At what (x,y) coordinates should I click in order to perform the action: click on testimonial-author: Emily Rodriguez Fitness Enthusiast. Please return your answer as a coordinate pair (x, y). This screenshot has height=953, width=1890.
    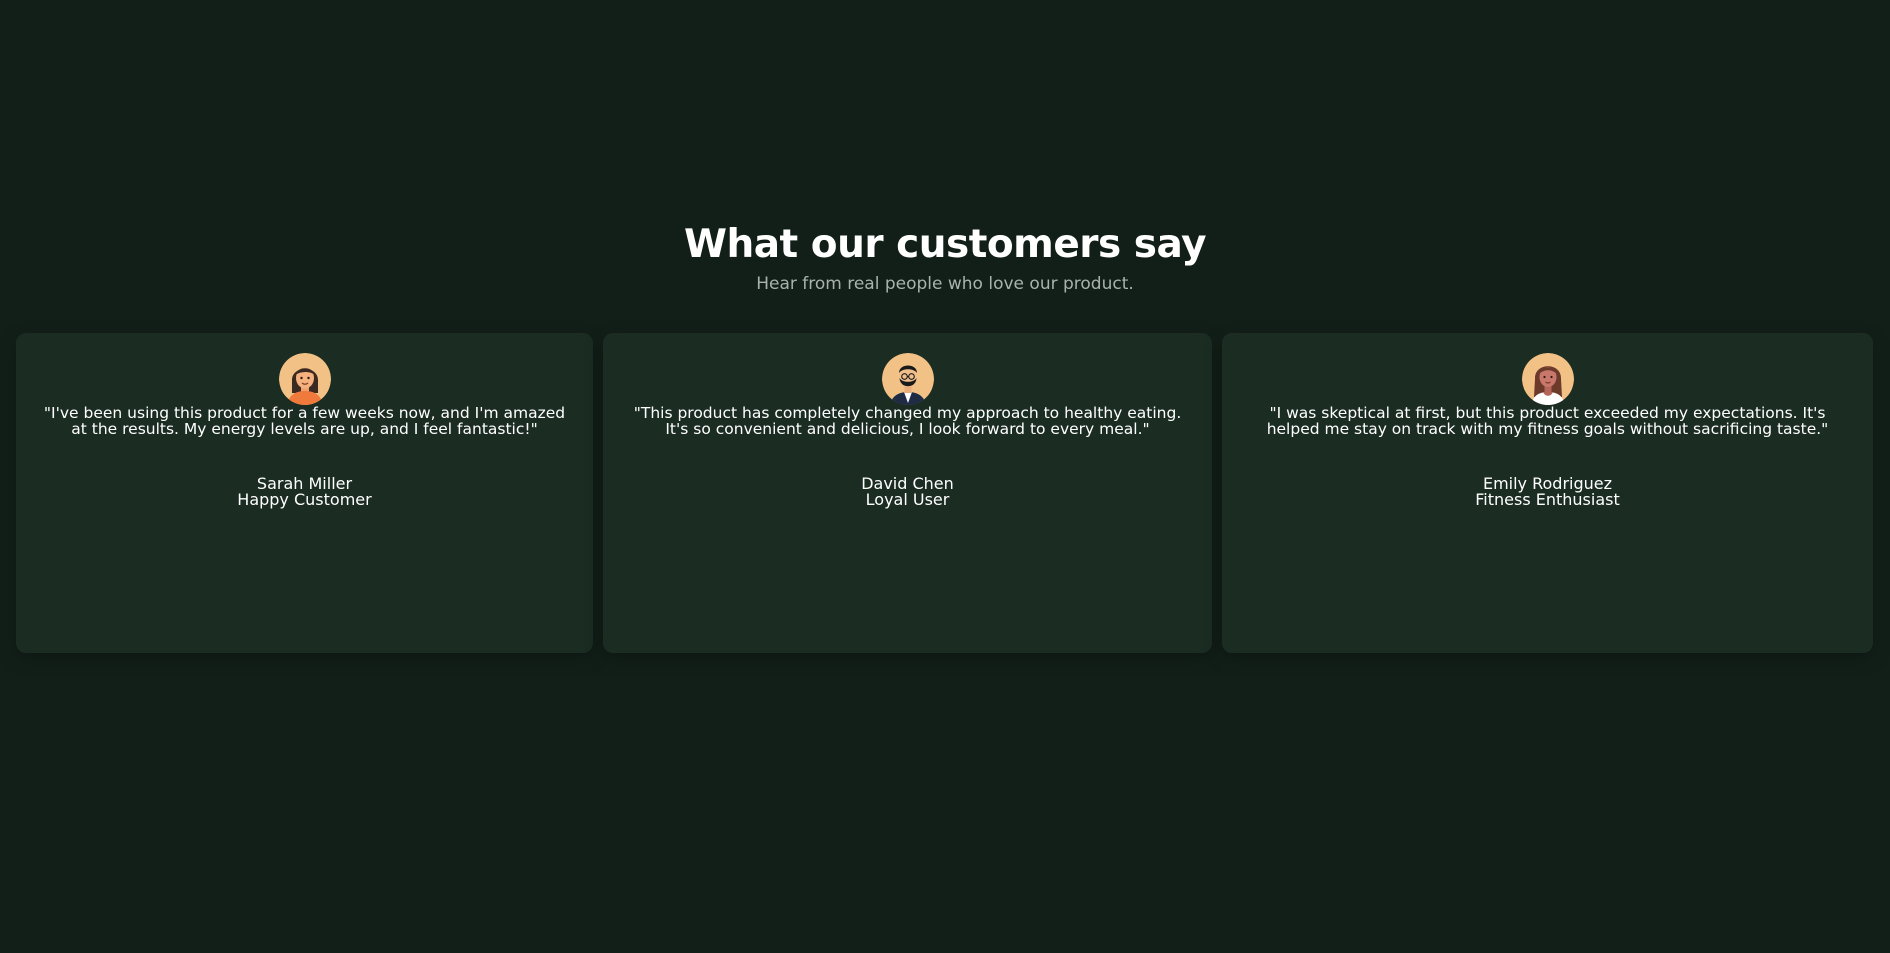
    Looking at the image, I should click on (1547, 492).